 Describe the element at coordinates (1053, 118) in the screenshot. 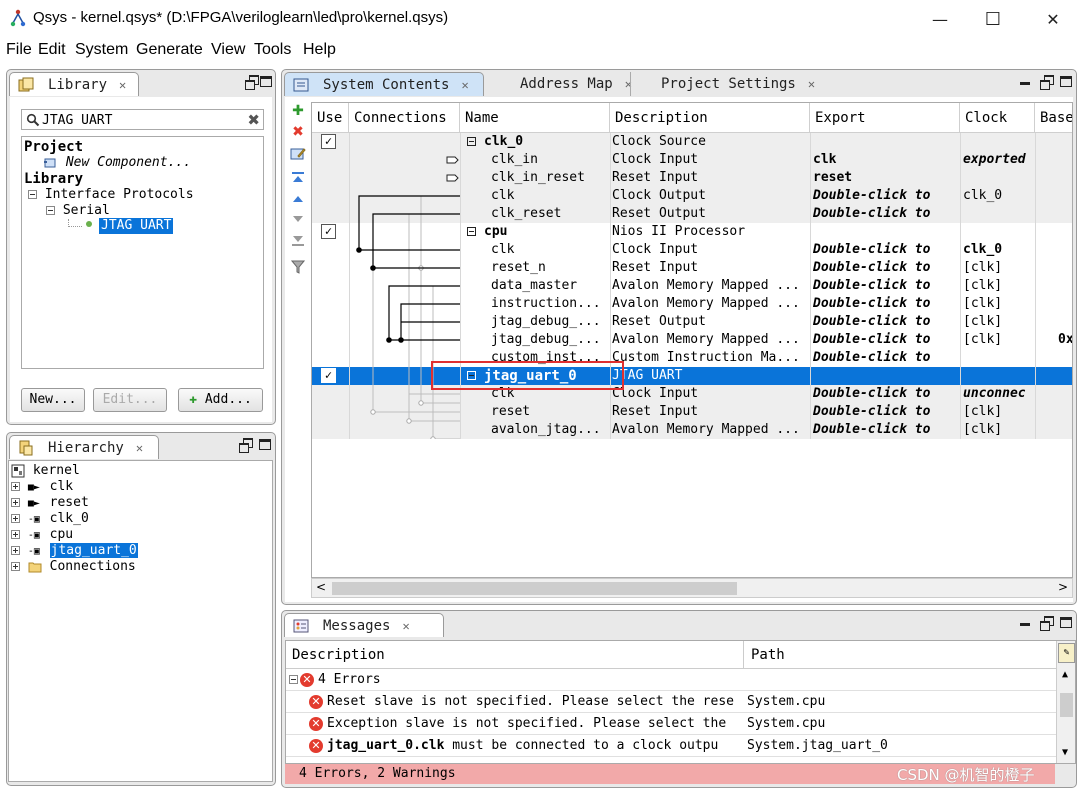

I see `column-header-base: Base` at that location.